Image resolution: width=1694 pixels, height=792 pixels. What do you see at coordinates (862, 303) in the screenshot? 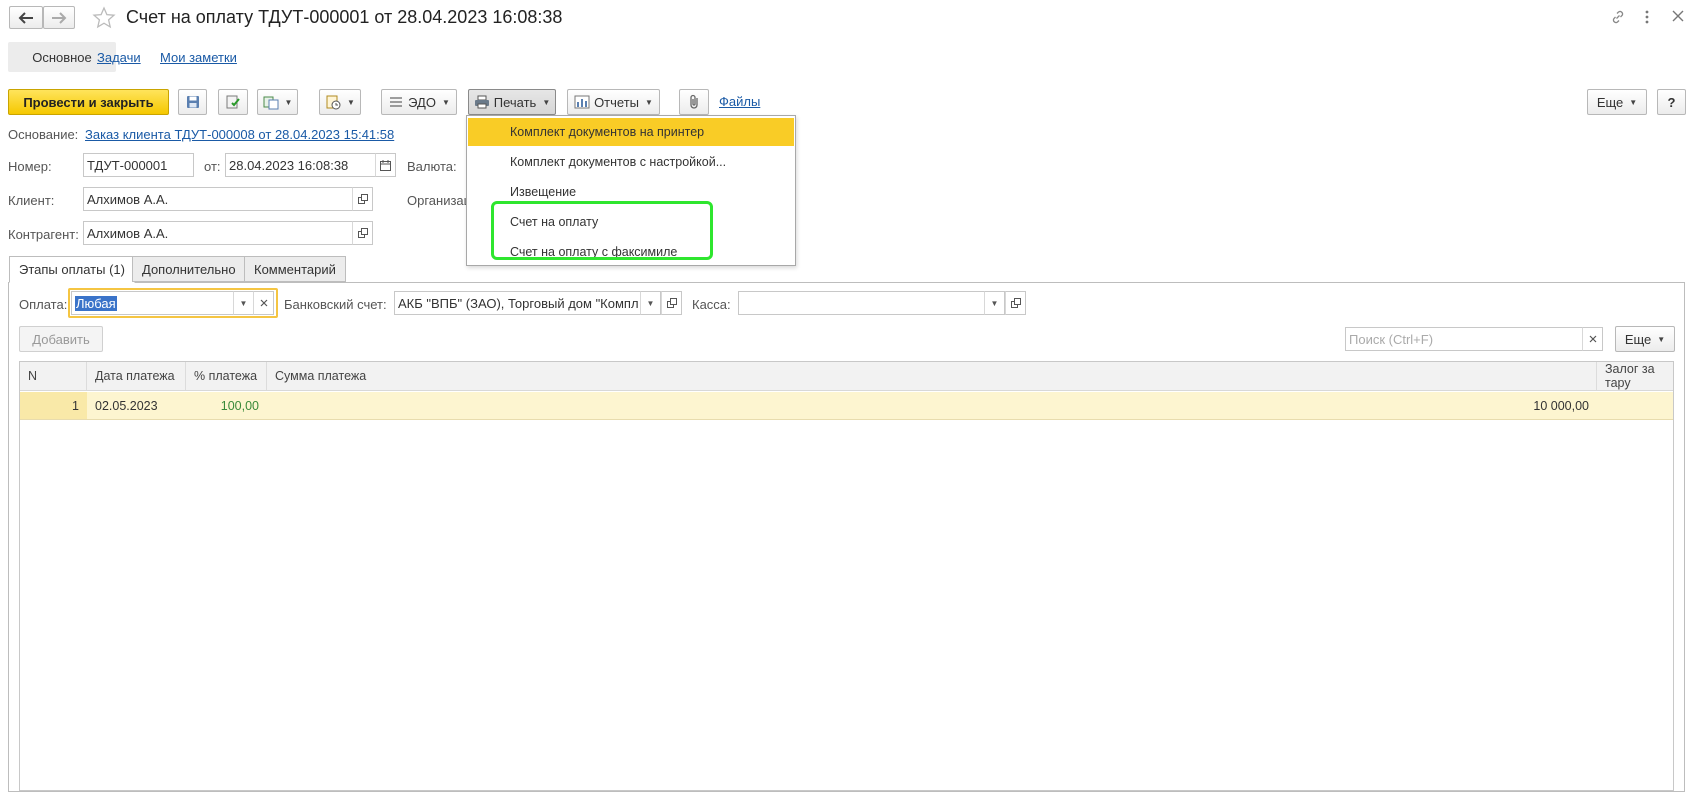
I see `cash-field` at bounding box center [862, 303].